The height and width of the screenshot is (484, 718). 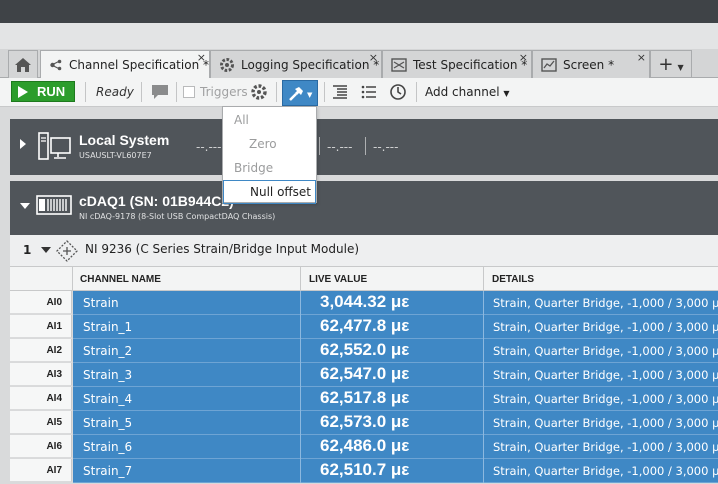 What do you see at coordinates (124, 140) in the screenshot?
I see `device-name: Local System` at bounding box center [124, 140].